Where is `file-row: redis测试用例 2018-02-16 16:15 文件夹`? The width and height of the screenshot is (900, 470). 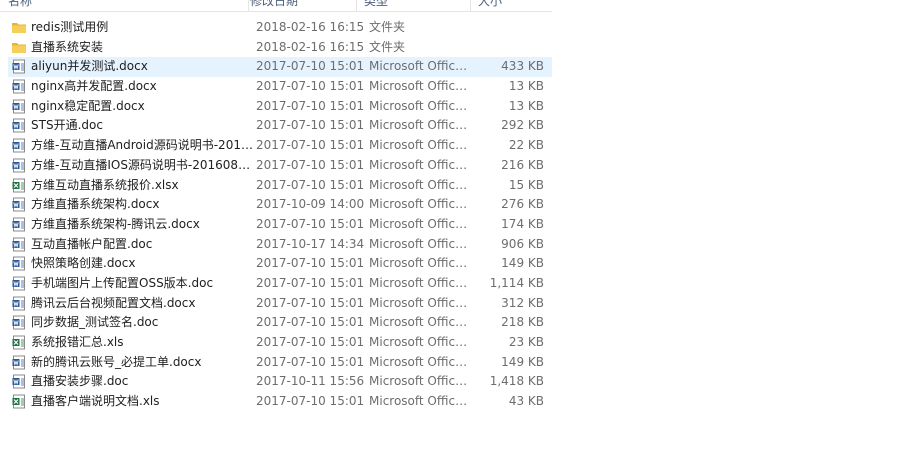 file-row: redis测试用例 2018-02-16 16:15 文件夹 is located at coordinates (280, 28).